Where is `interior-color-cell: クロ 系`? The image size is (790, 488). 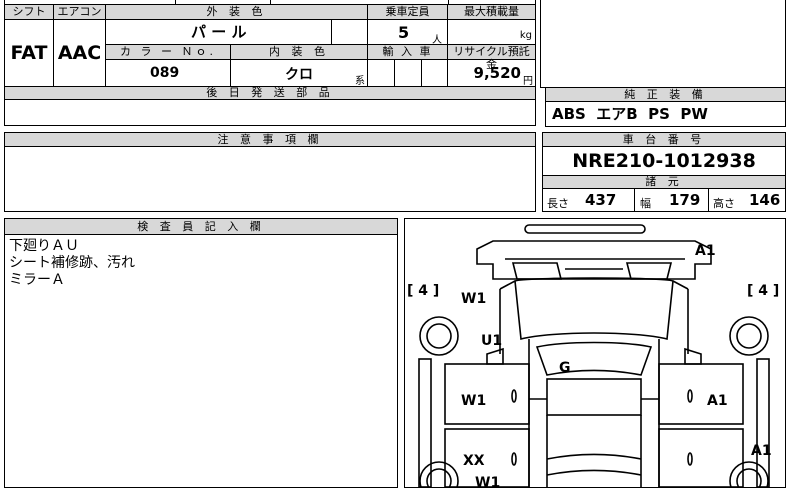
interior-color-cell: クロ 系 is located at coordinates (299, 73).